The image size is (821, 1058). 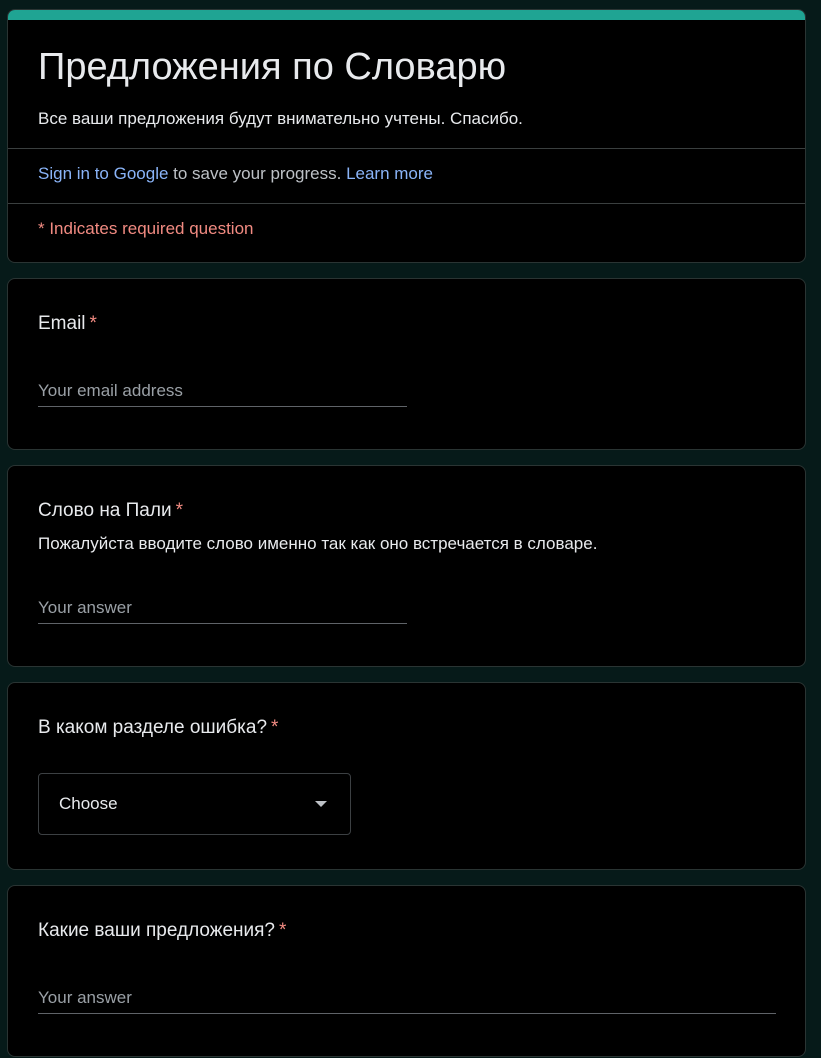 I want to click on question-title: В каком разделе ошибка?, so click(x=153, y=727).